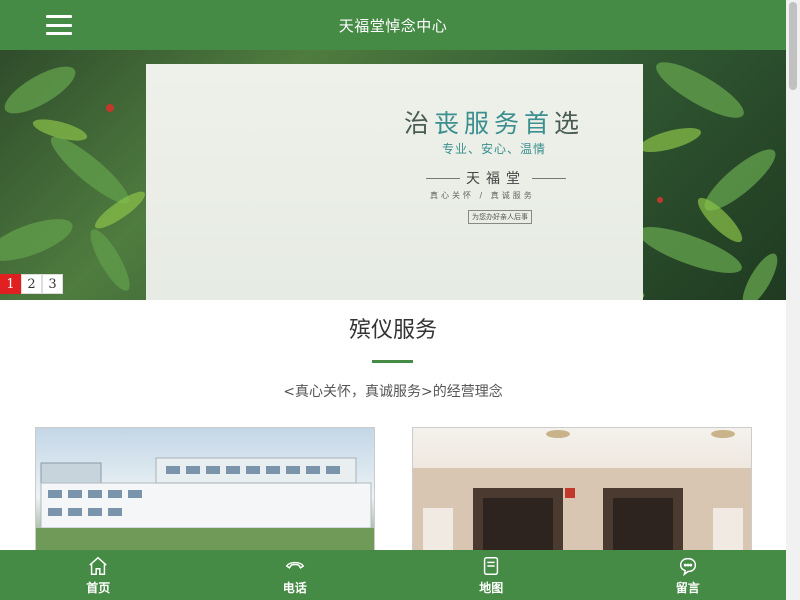 The width and height of the screenshot is (800, 600). Describe the element at coordinates (98, 565) in the screenshot. I see `home-icon` at that location.